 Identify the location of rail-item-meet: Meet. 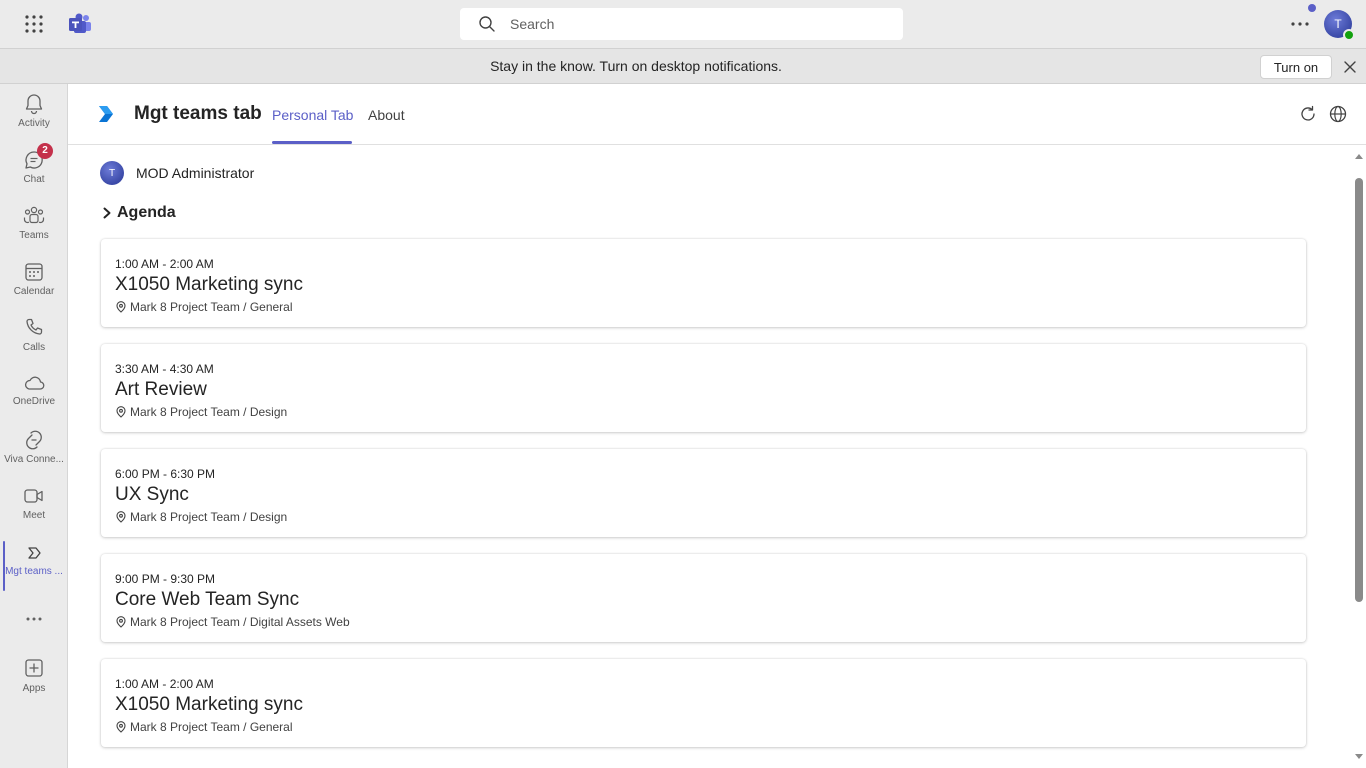
(34, 511).